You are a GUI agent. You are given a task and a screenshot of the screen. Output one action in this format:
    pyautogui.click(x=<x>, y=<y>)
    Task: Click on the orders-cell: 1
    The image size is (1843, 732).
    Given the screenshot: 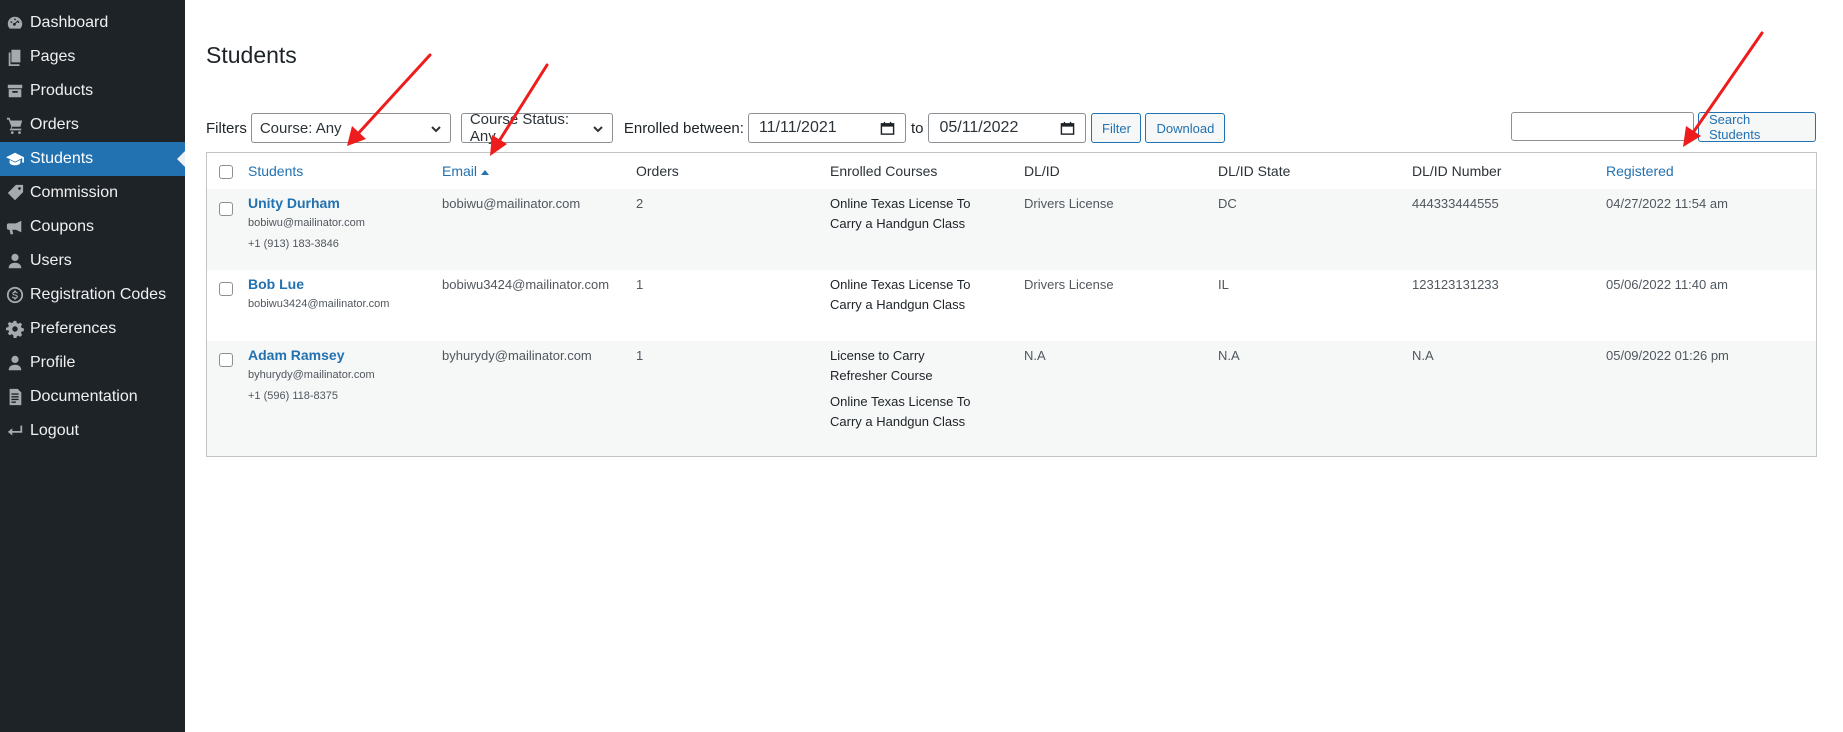 What is the action you would take?
    pyautogui.click(x=640, y=355)
    